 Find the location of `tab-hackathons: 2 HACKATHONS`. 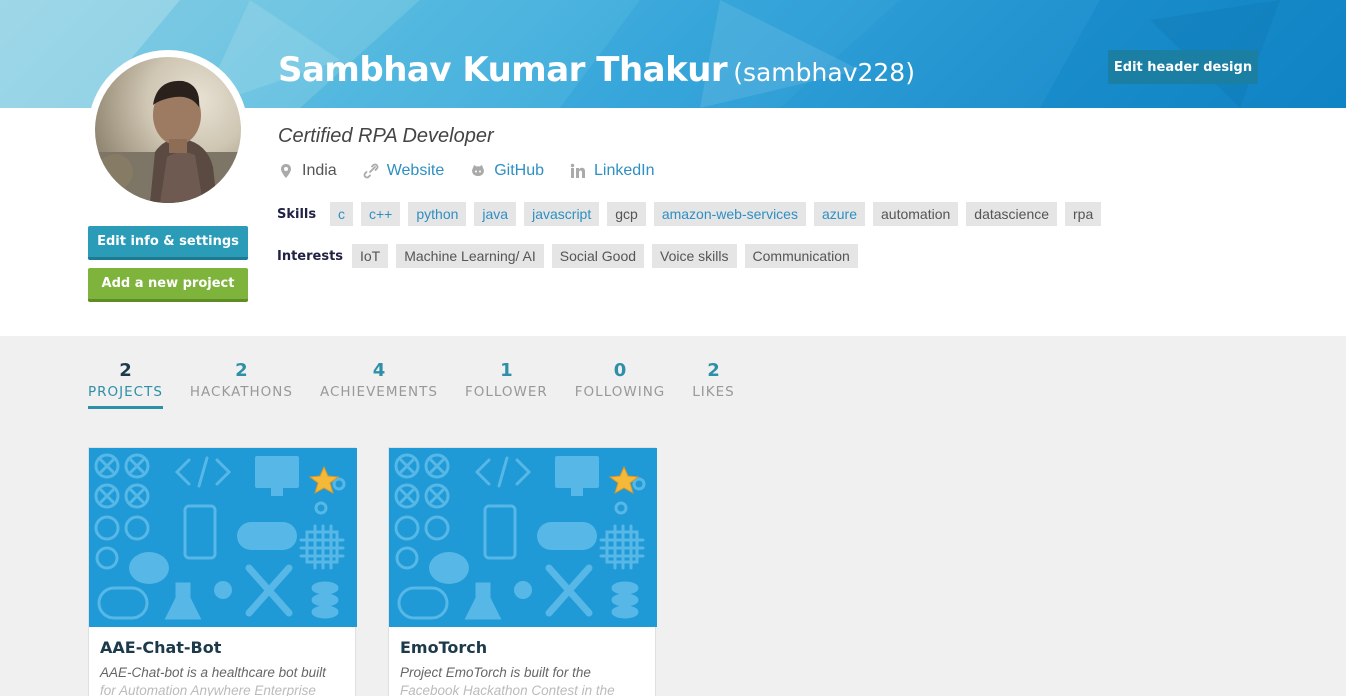

tab-hackathons: 2 HACKATHONS is located at coordinates (241, 384).